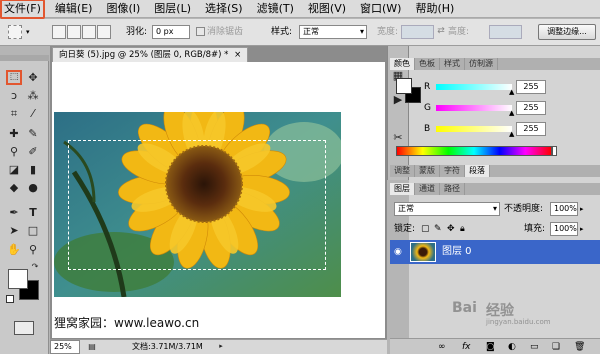 The width and height of the screenshot is (600, 354). I want to click on document-tab: 向日葵 (5).jpg @ 25% (图层 0, RGB/8#) * ×, so click(150, 54).